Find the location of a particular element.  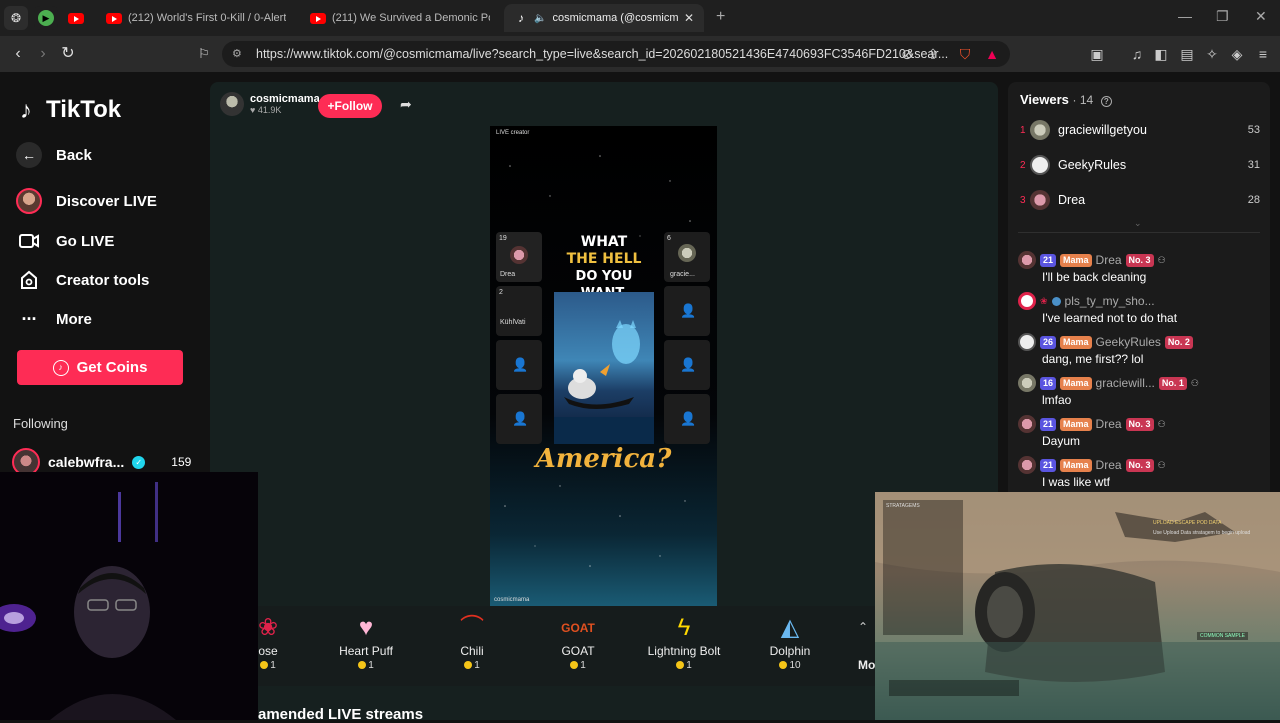

minimize-button: — is located at coordinates (1185, 16).